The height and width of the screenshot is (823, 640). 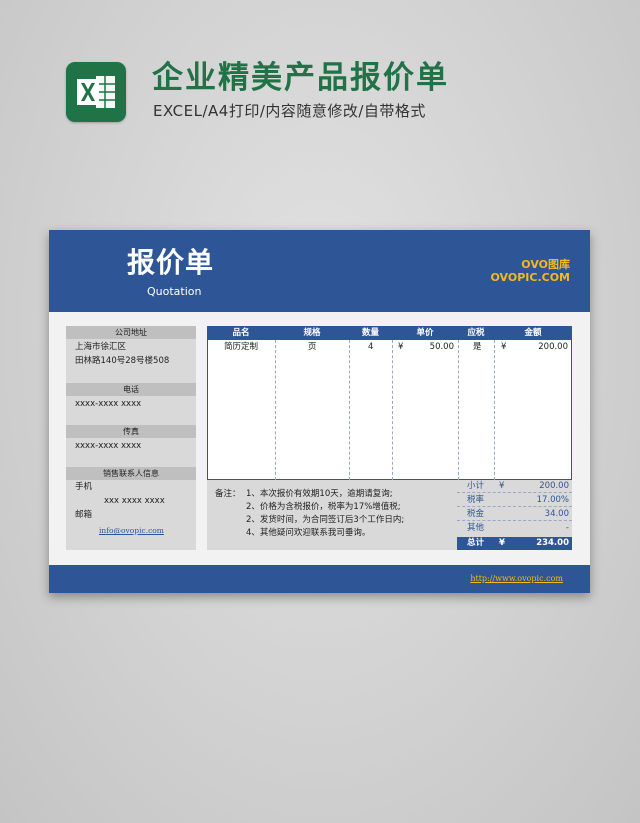 I want to click on subtotal-currency: ¥, so click(x=502, y=486).